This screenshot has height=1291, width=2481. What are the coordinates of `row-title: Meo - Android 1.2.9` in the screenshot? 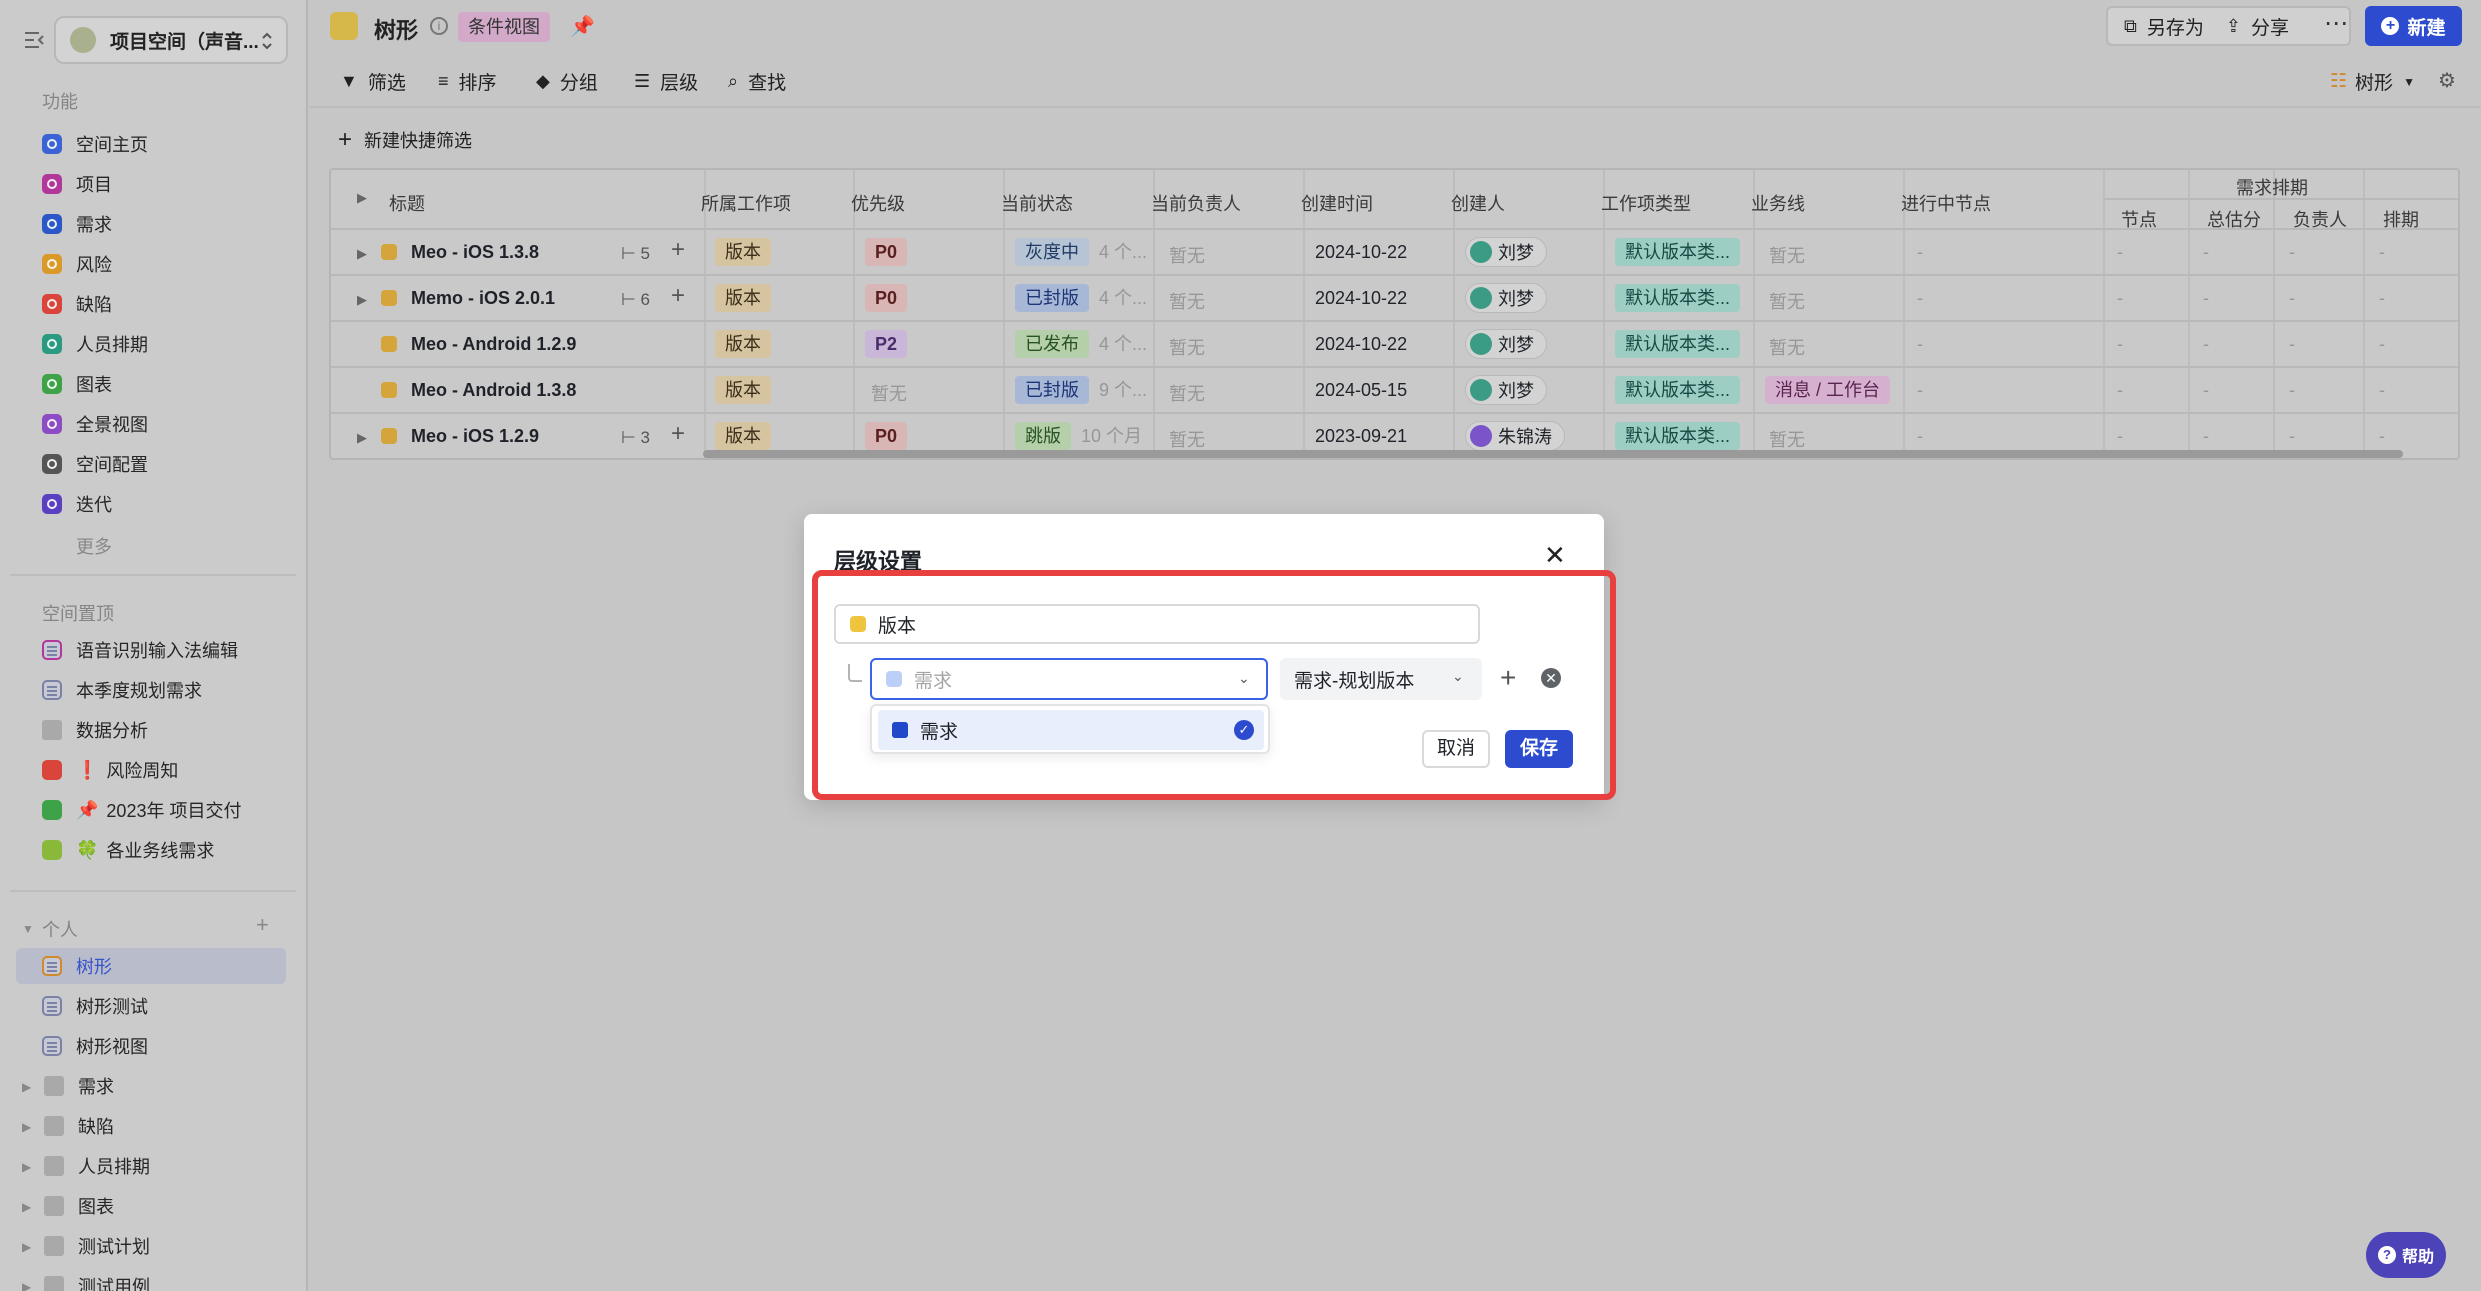 It's located at (478, 344).